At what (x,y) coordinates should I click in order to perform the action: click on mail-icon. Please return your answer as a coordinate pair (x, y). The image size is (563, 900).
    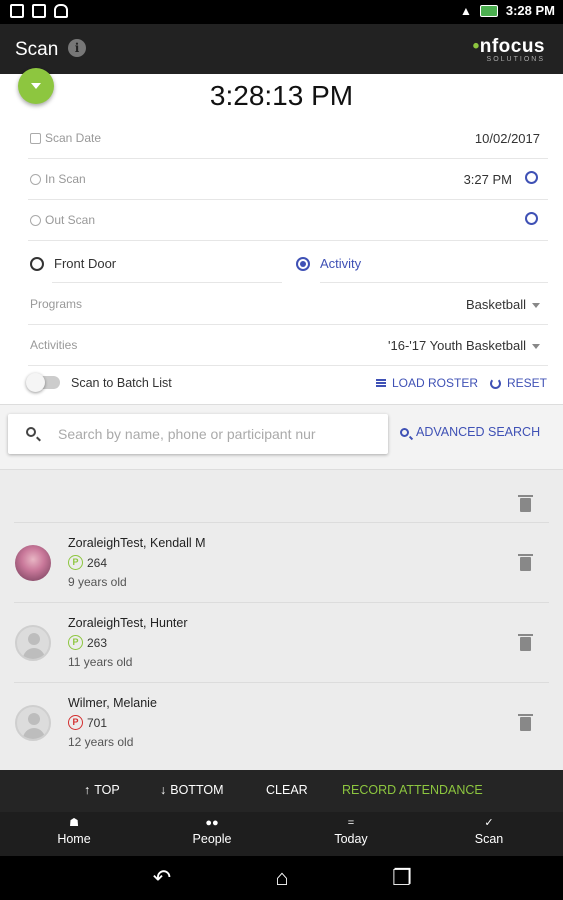
    Looking at the image, I should click on (39, 11).